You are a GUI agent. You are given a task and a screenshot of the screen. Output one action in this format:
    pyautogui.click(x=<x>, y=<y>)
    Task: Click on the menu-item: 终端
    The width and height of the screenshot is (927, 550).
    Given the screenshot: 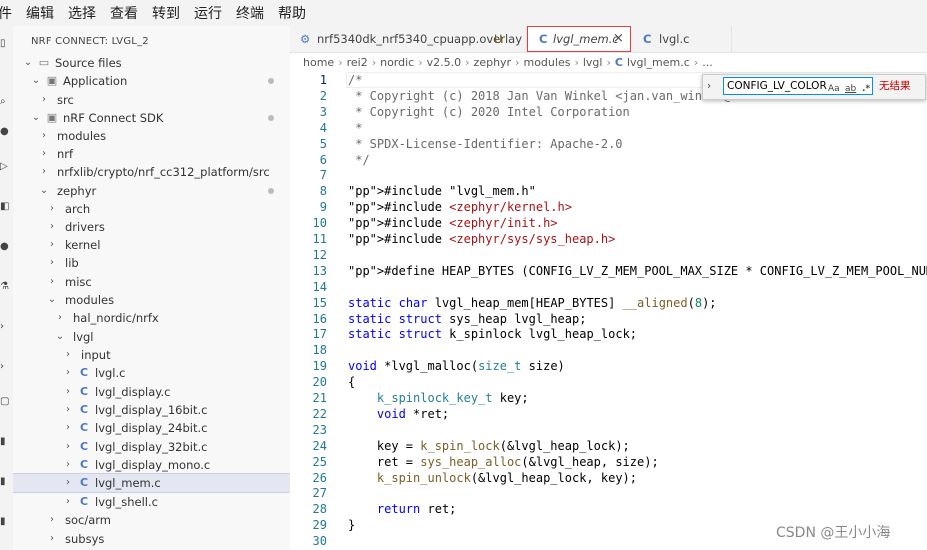 What is the action you would take?
    pyautogui.click(x=250, y=13)
    